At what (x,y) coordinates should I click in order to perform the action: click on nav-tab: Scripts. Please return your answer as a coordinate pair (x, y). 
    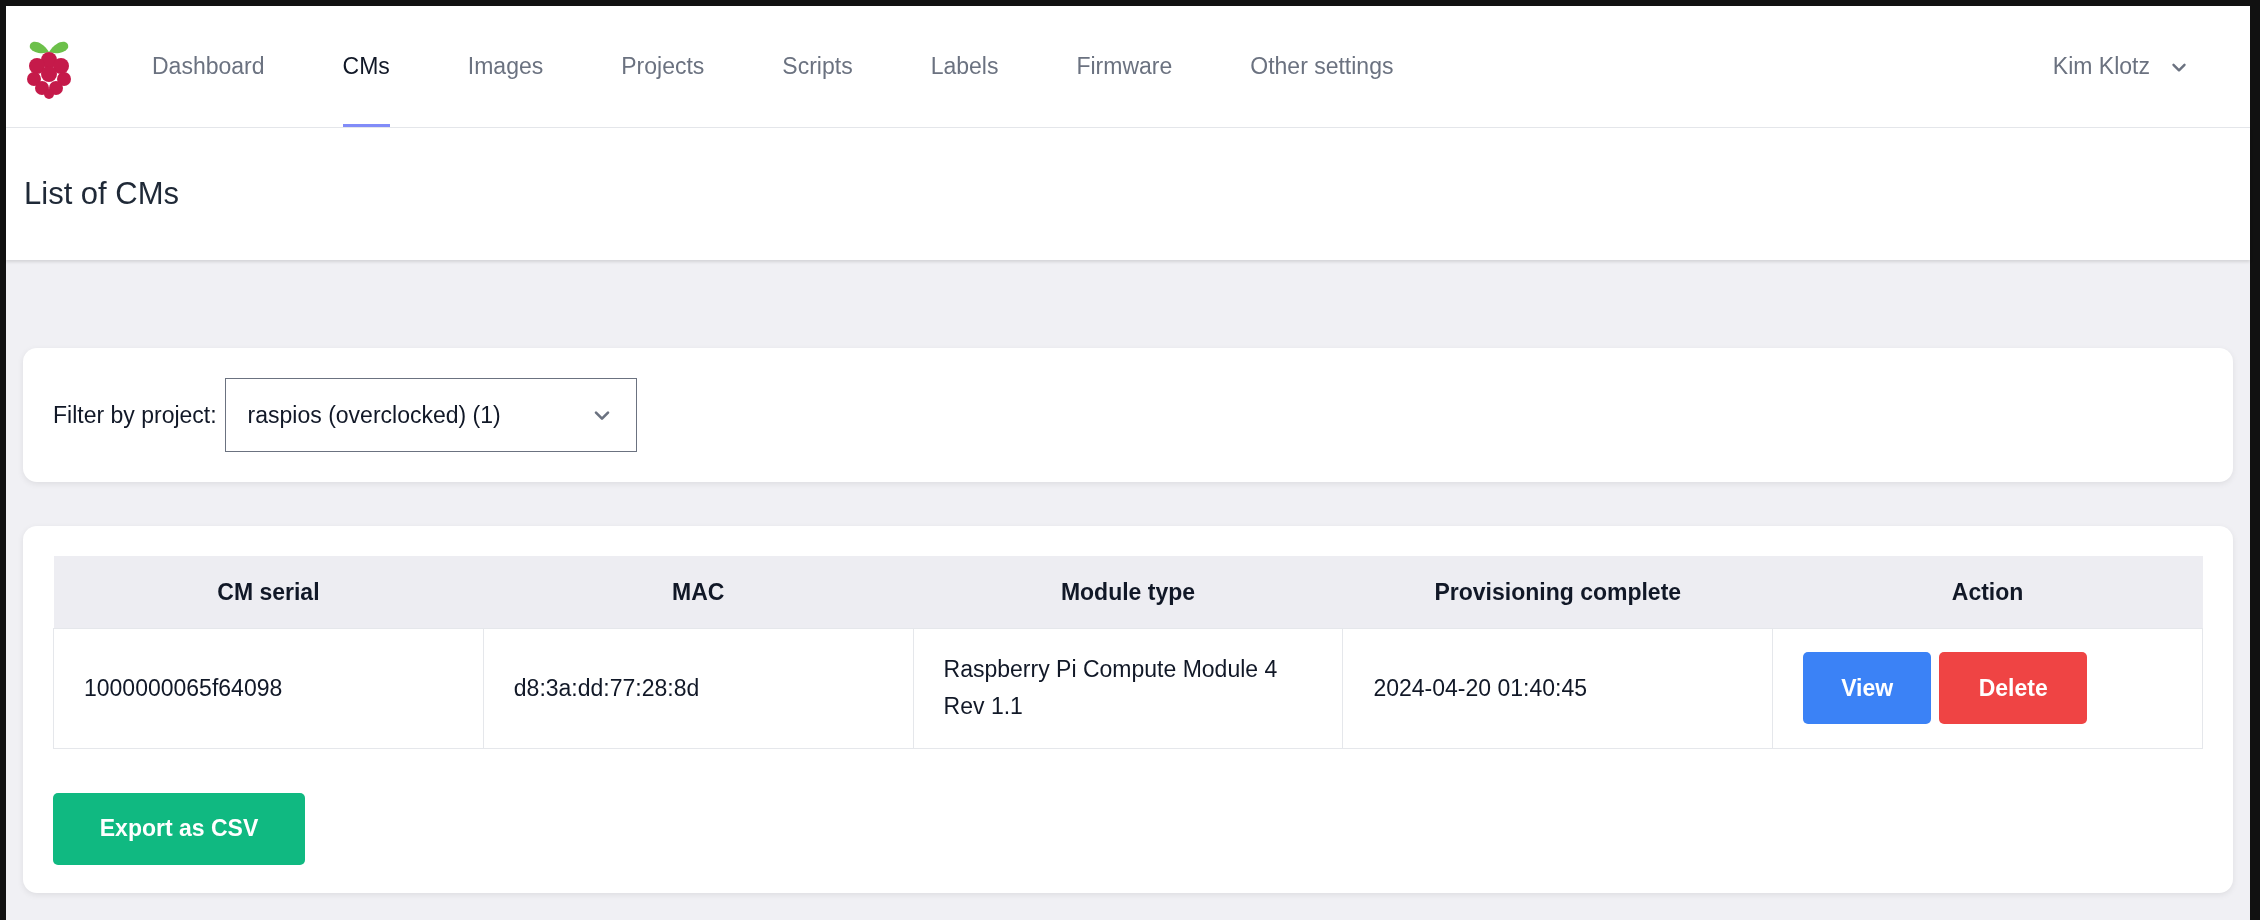
    Looking at the image, I should click on (817, 66).